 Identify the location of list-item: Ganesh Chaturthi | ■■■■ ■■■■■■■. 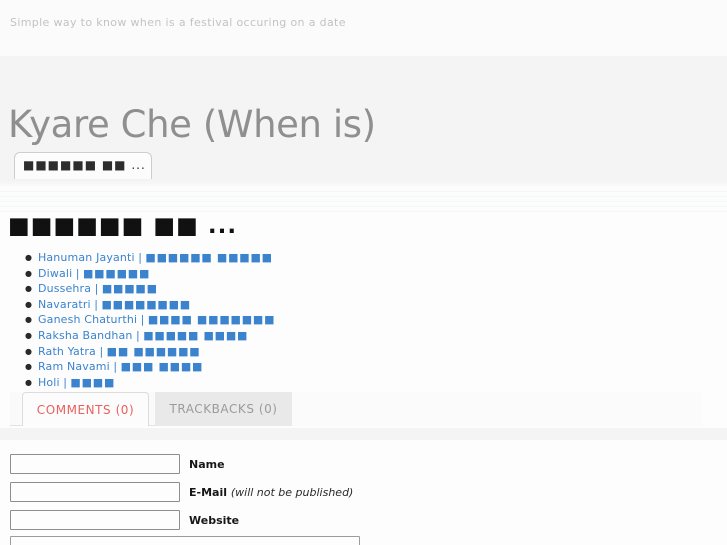
(376, 320).